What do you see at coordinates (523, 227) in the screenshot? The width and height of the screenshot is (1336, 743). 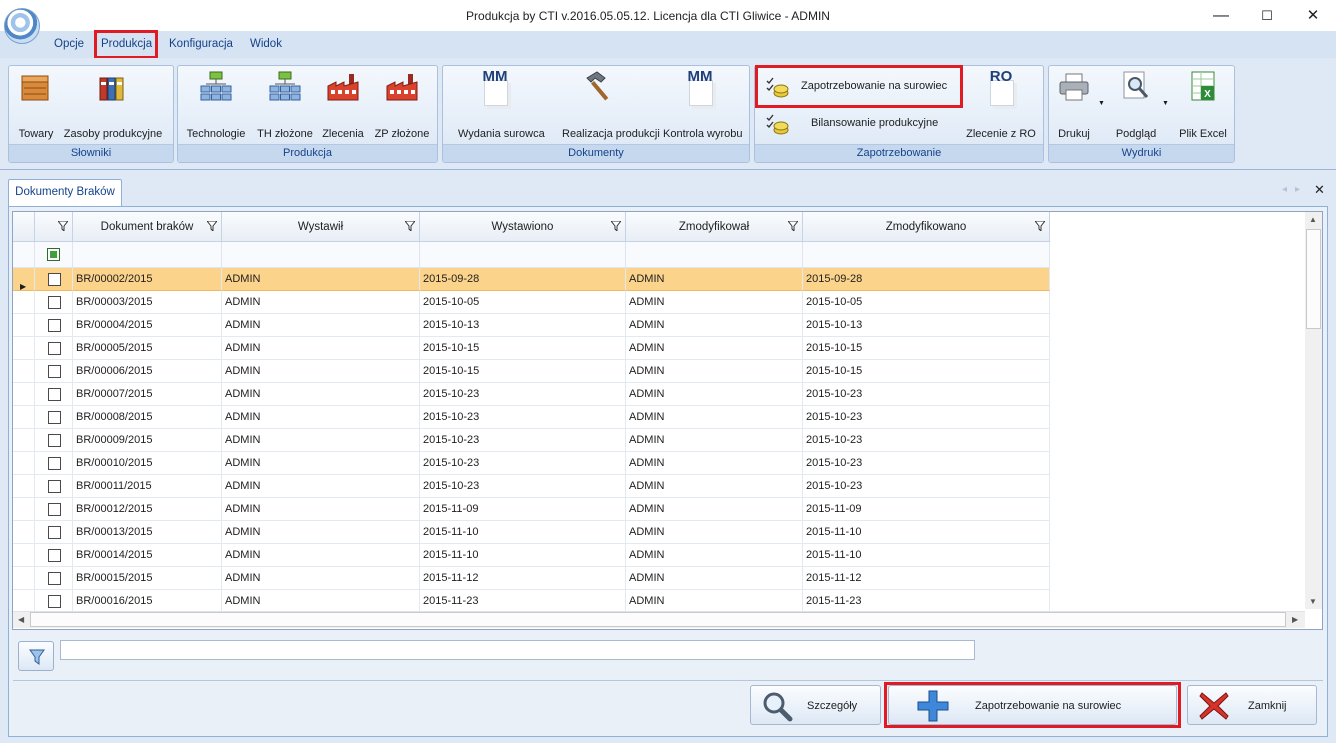 I see `column-header-wystawiono: Wystawiono` at bounding box center [523, 227].